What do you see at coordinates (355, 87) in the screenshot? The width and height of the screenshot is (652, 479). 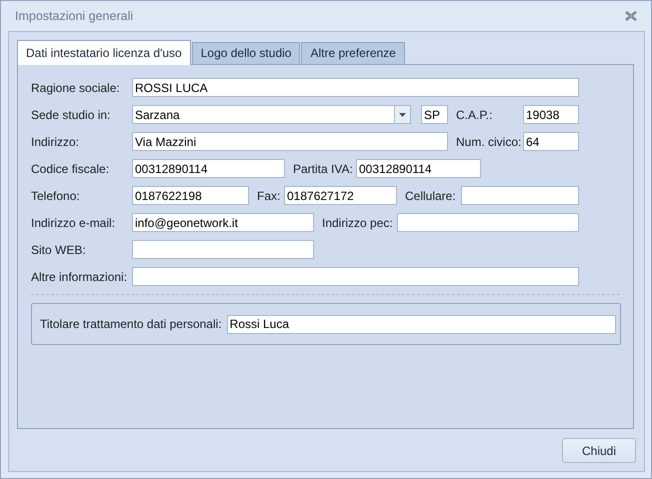 I see `text-field: ROSSI LUCA` at bounding box center [355, 87].